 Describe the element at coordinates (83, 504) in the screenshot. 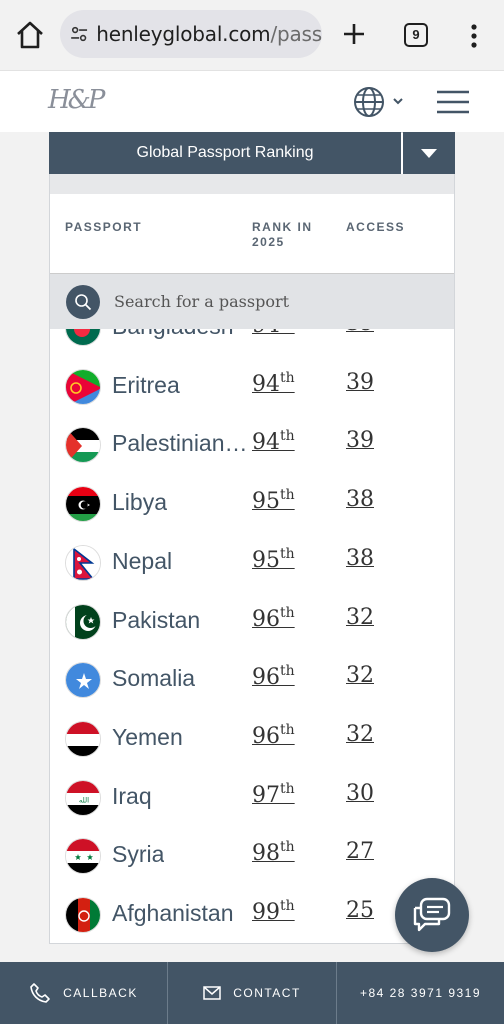

I see `libya-flag-icon` at that location.